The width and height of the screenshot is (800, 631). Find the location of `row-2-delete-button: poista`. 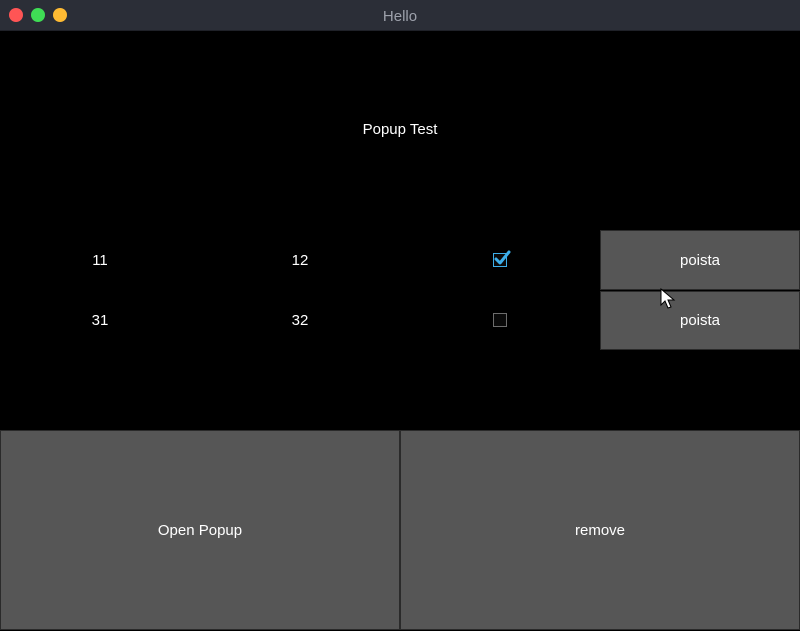

row-2-delete-button: poista is located at coordinates (700, 320).